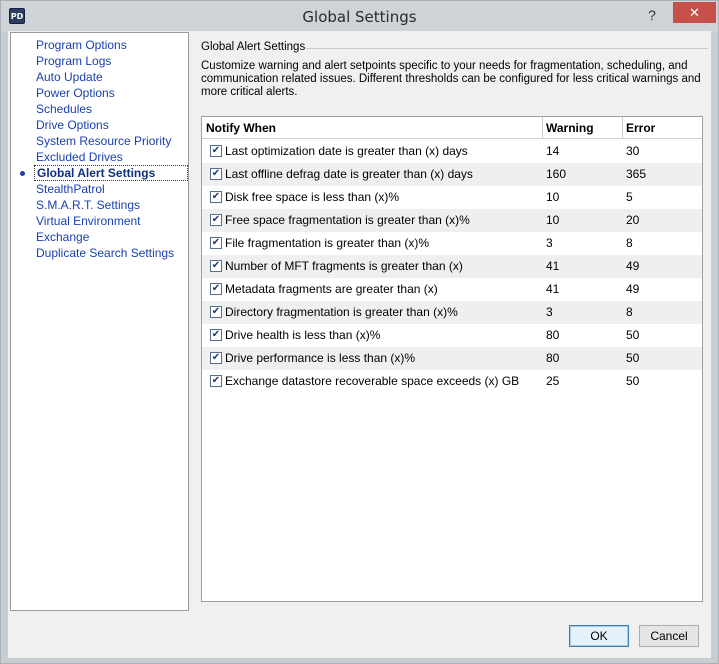  Describe the element at coordinates (72, 125) in the screenshot. I see `nav-item: Drive Options` at that location.